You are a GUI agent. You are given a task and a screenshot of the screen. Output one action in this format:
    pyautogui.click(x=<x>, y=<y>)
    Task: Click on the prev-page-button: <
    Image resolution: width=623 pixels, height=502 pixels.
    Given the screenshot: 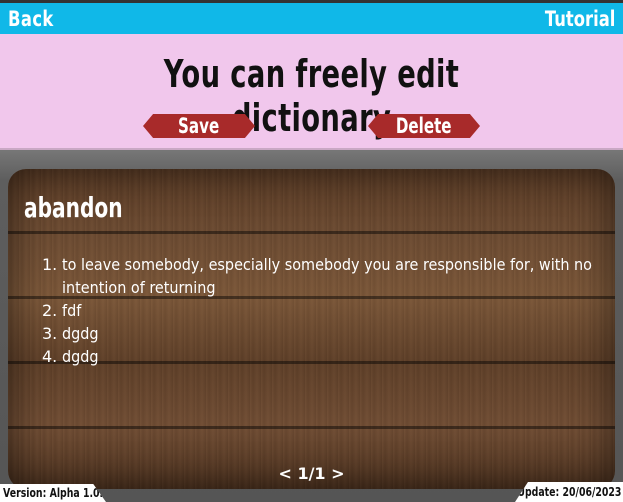 What is the action you would take?
    pyautogui.click(x=284, y=473)
    